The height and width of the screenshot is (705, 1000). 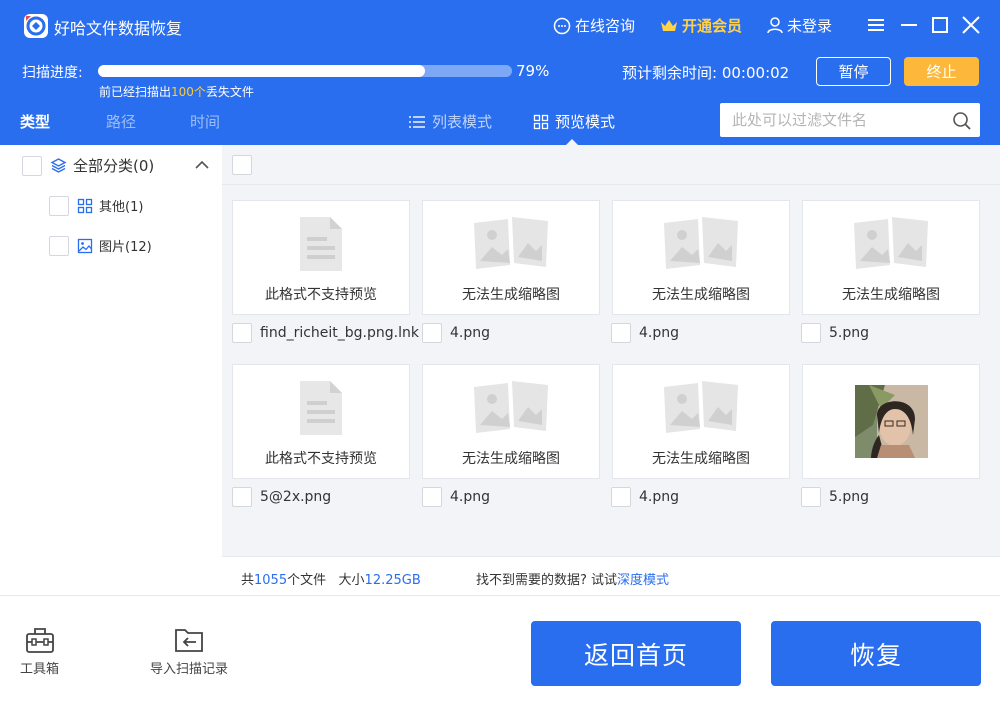 What do you see at coordinates (271, 580) in the screenshot?
I see `total-count: 1055` at bounding box center [271, 580].